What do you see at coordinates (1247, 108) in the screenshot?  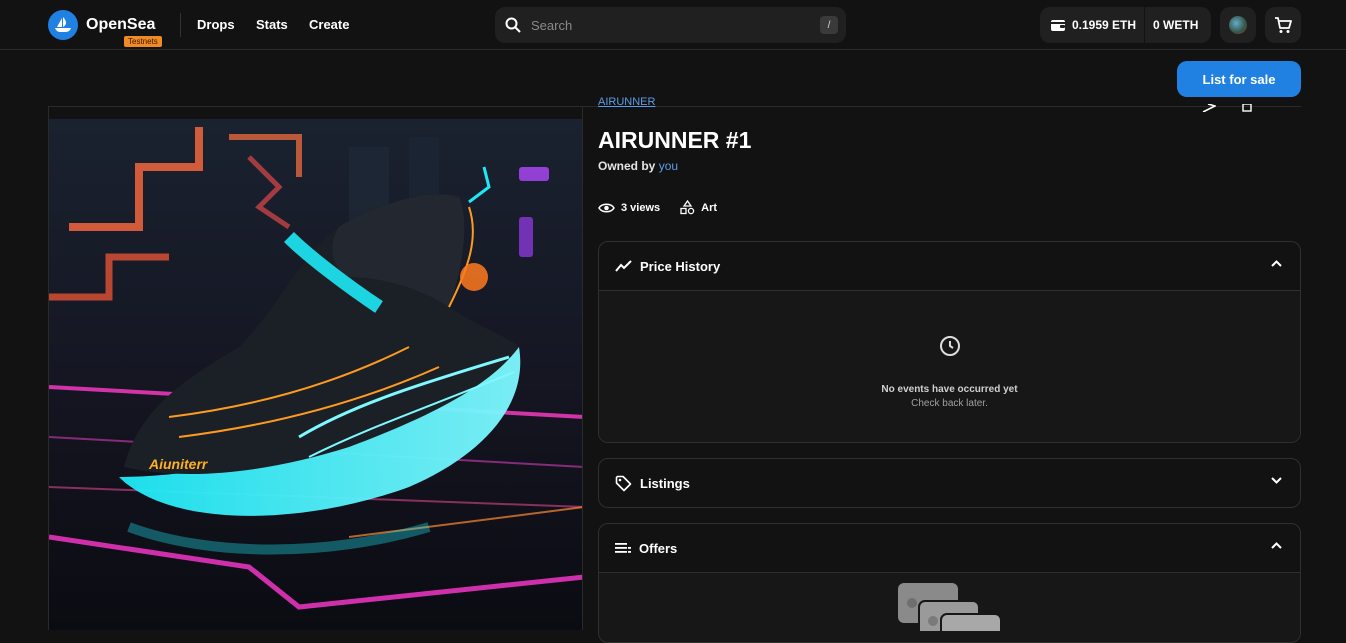 I see `copy-icon` at bounding box center [1247, 108].